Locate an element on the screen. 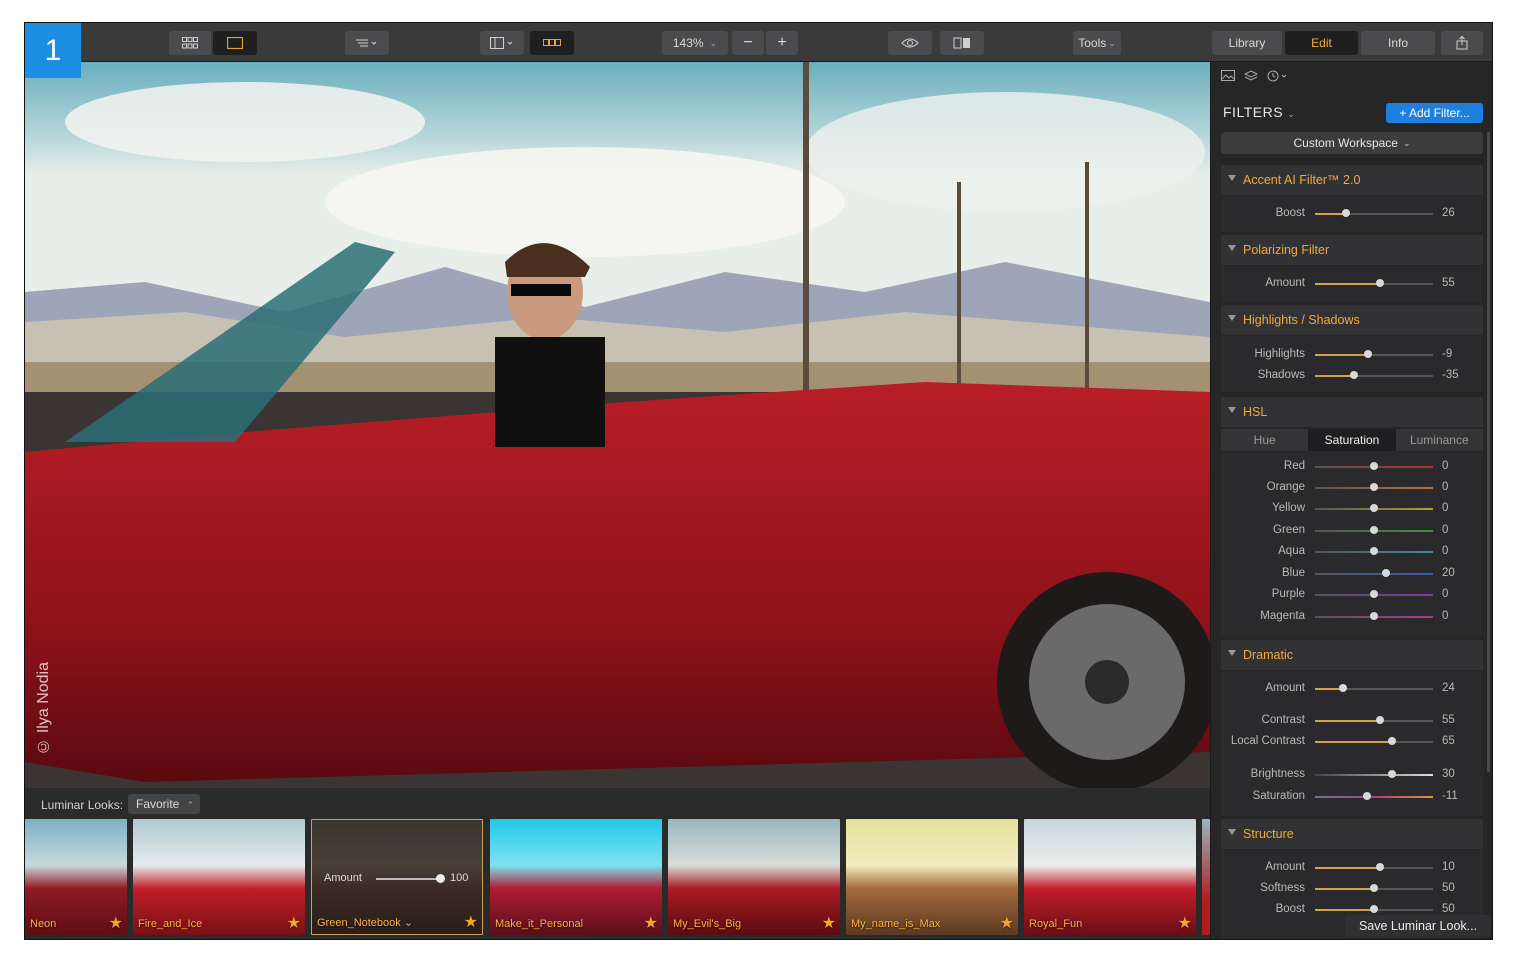 The width and height of the screenshot is (1516, 959). look-thumbnail: My_Evil's_Big ★ is located at coordinates (754, 877).